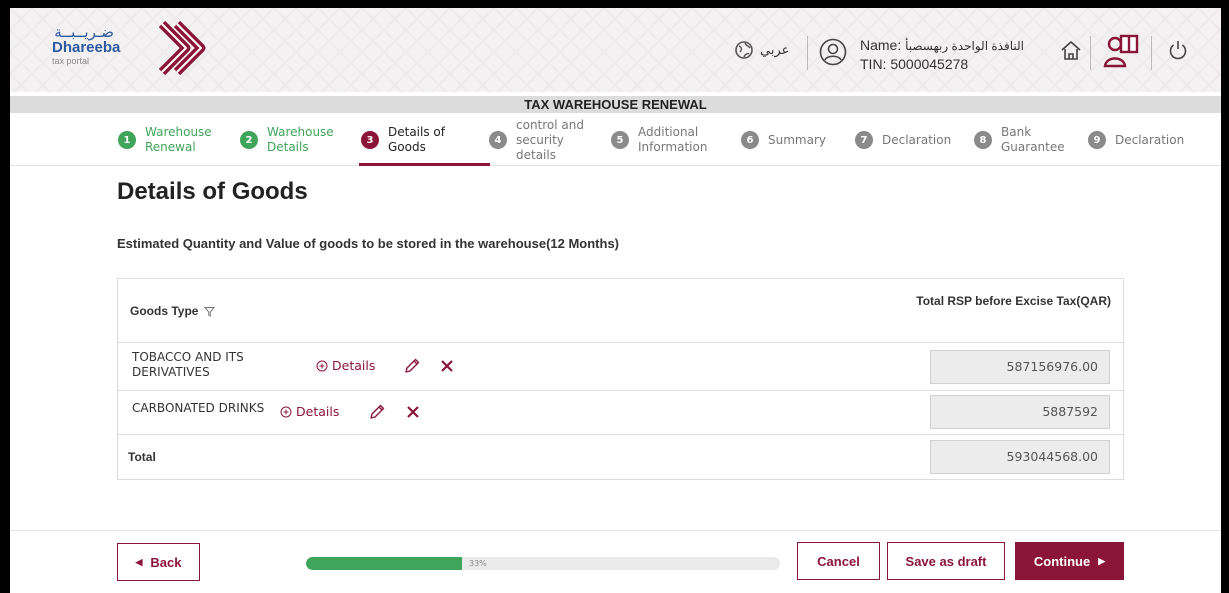  What do you see at coordinates (1013, 301) in the screenshot?
I see `total-rsp-header: Total RSP before Excise Tax(QAR)` at bounding box center [1013, 301].